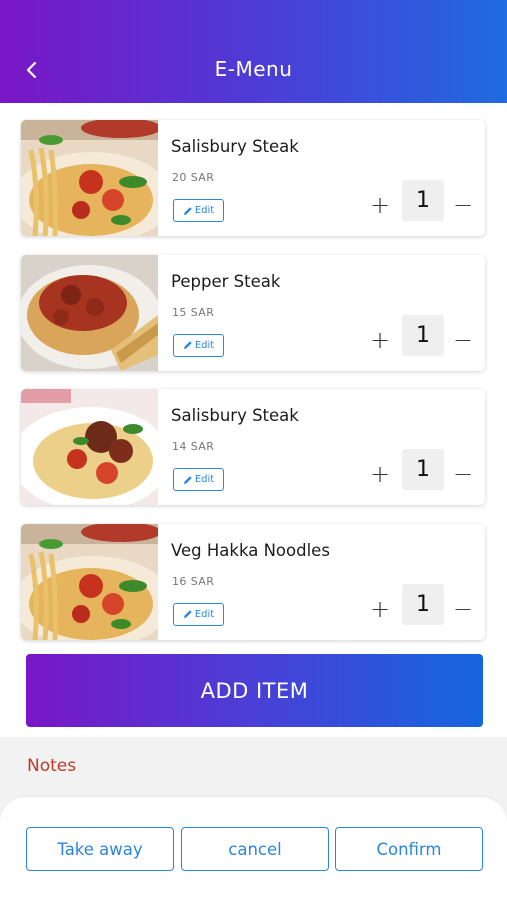 This screenshot has height=900, width=507. Describe the element at coordinates (253, 312) in the screenshot. I see `menu-item-card: Pepper Steak 15 SAR Edit + 1 −` at that location.